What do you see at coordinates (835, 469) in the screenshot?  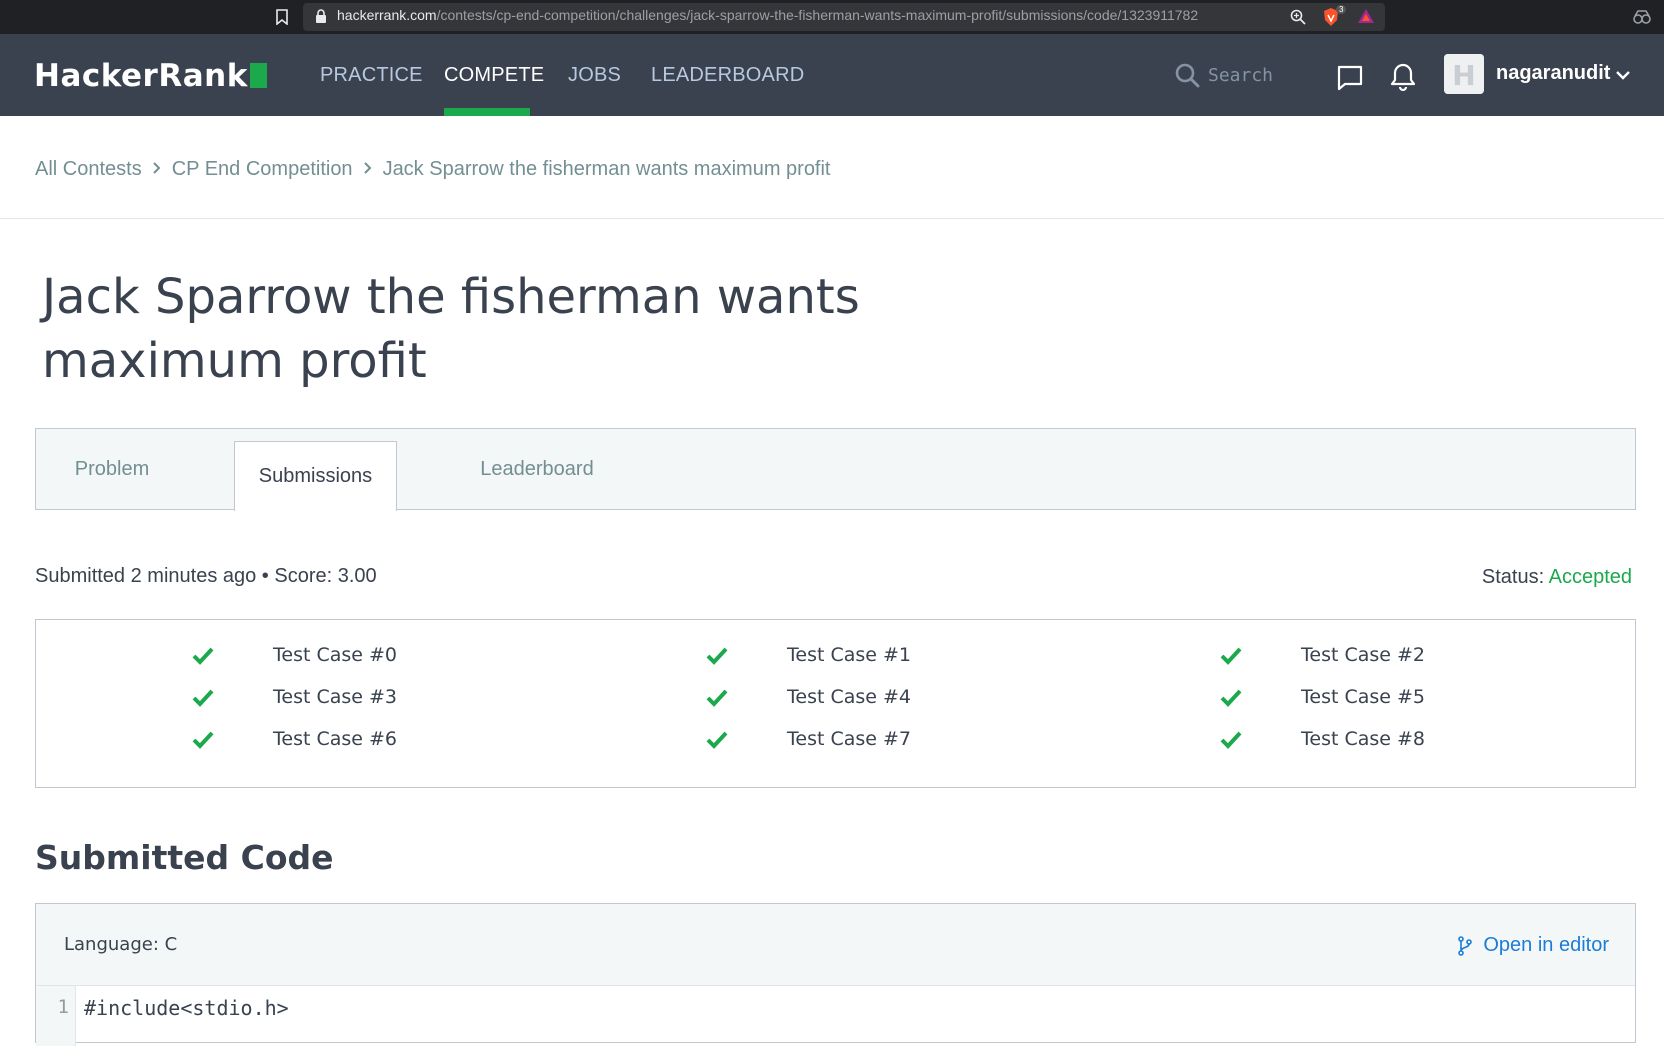 I see `challenge-tabs: Problem Submissions Leaderboard` at bounding box center [835, 469].